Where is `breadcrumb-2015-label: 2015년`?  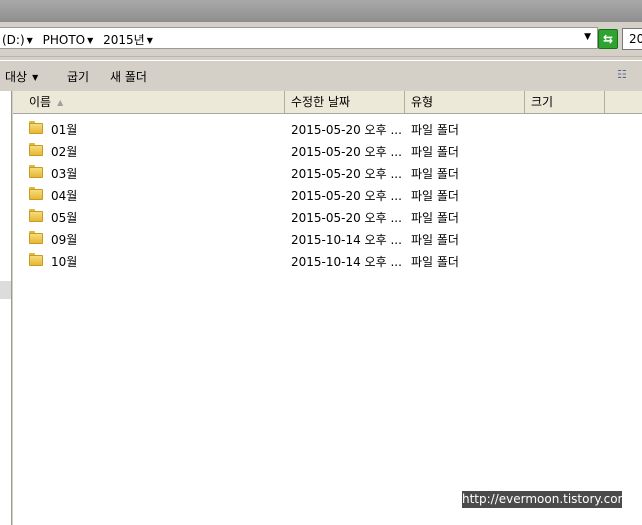 breadcrumb-2015-label: 2015년 is located at coordinates (124, 40).